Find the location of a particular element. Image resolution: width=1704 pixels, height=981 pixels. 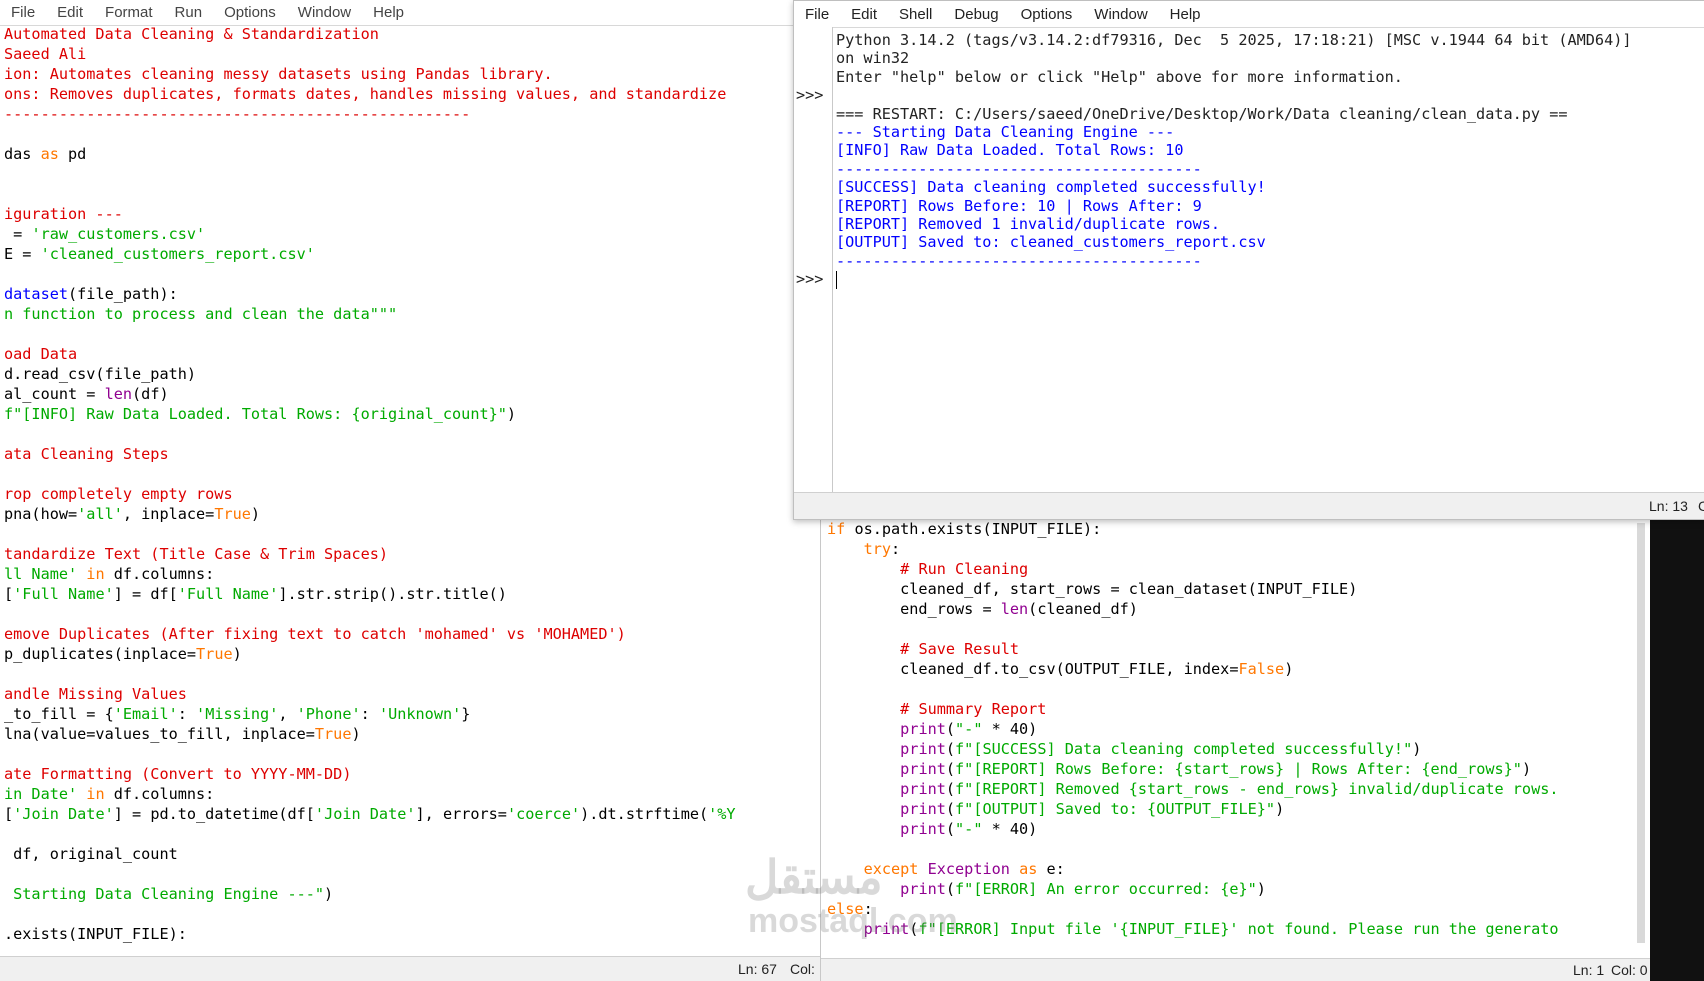

code-line: E = 'cleaned_customers_report.csv' is located at coordinates (370, 254).